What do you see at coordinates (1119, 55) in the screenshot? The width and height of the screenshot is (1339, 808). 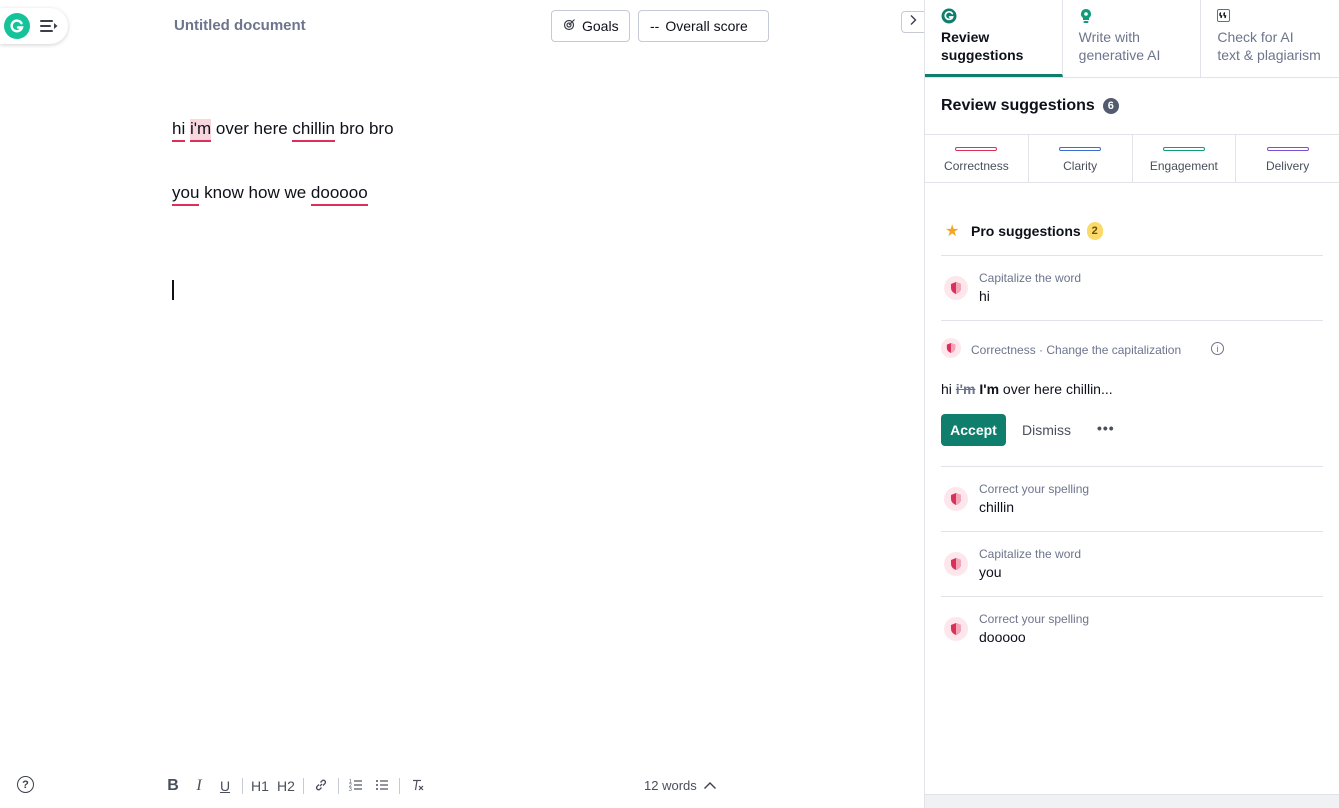 I see `tab-label-line2: generative AI` at bounding box center [1119, 55].